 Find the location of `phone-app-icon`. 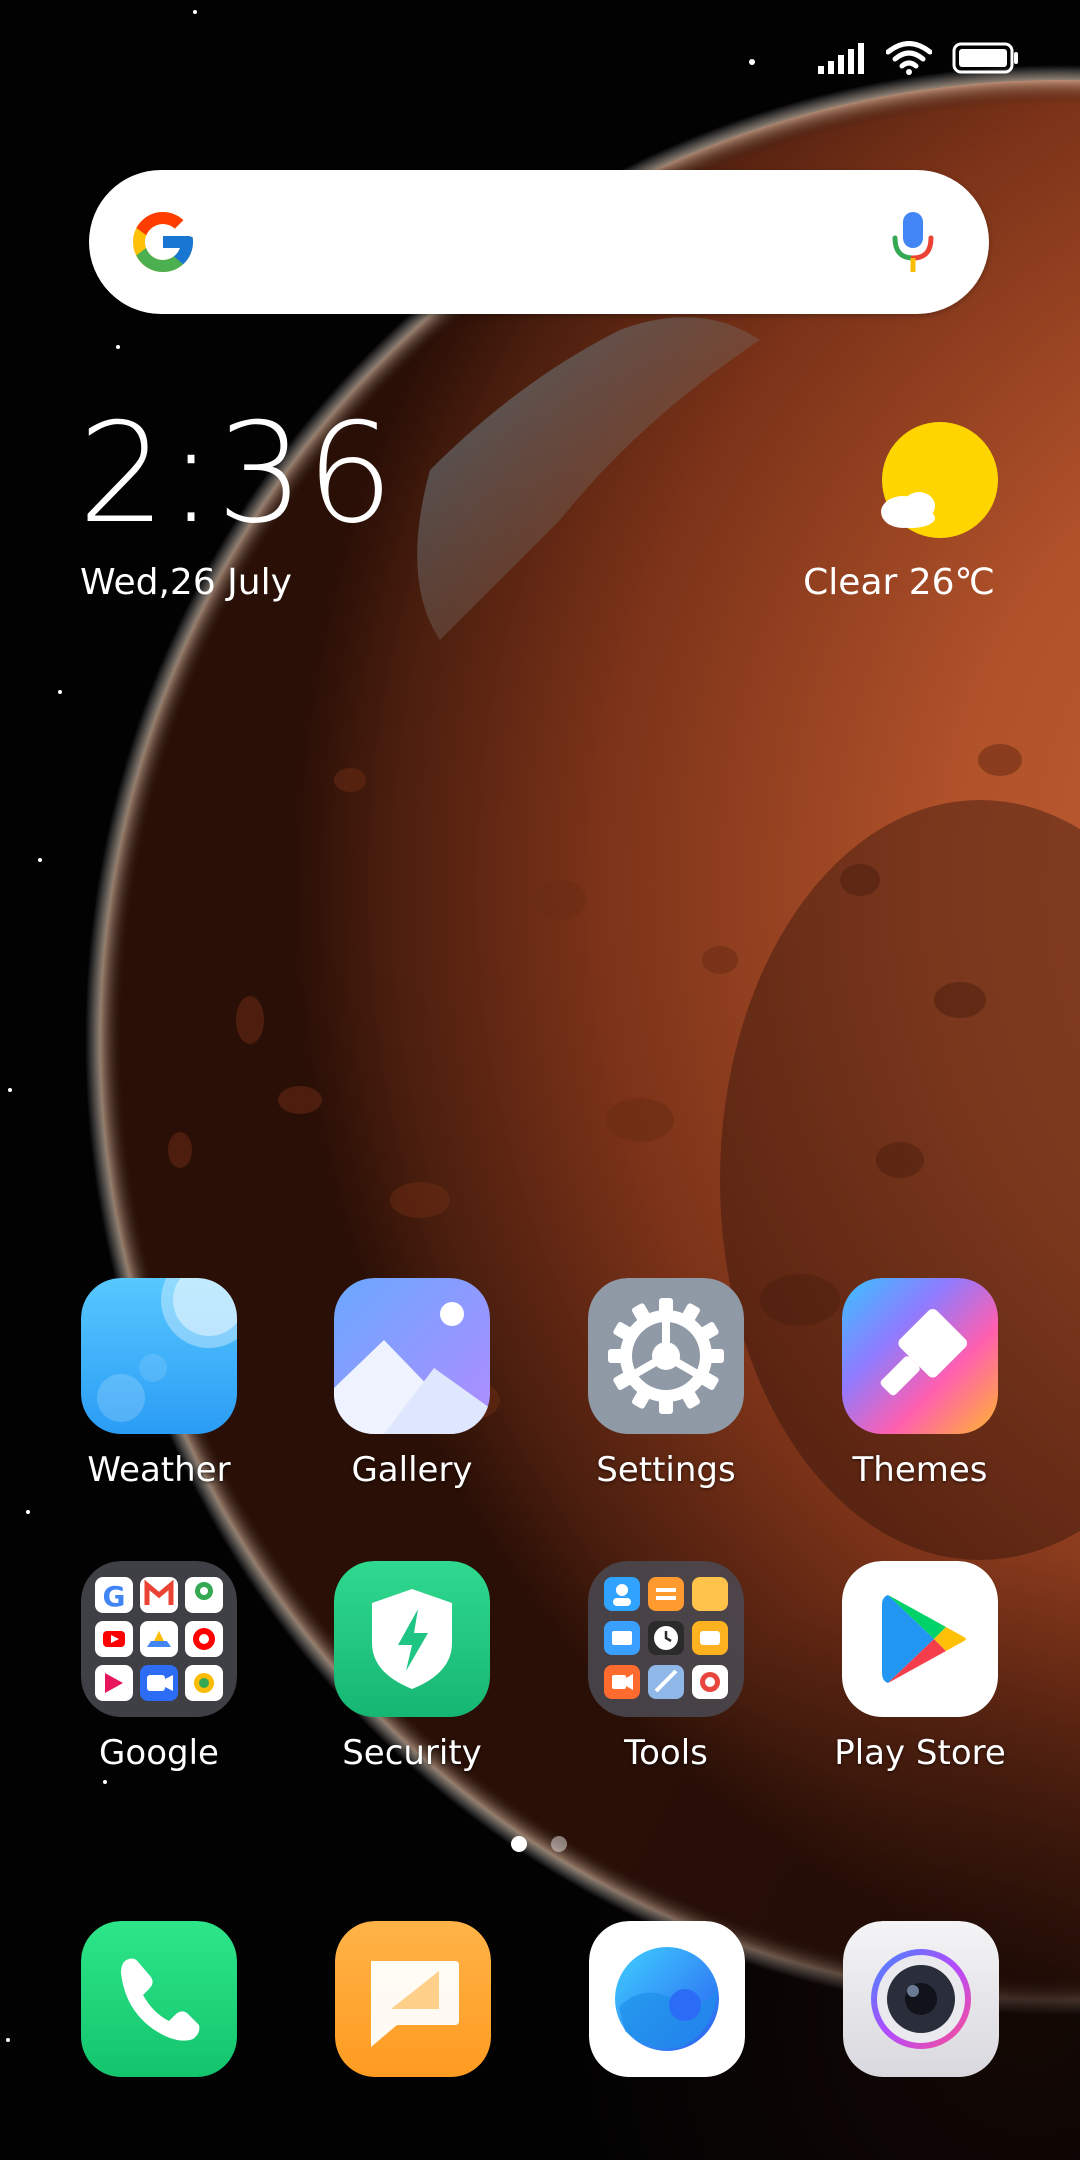

phone-app-icon is located at coordinates (159, 1999).